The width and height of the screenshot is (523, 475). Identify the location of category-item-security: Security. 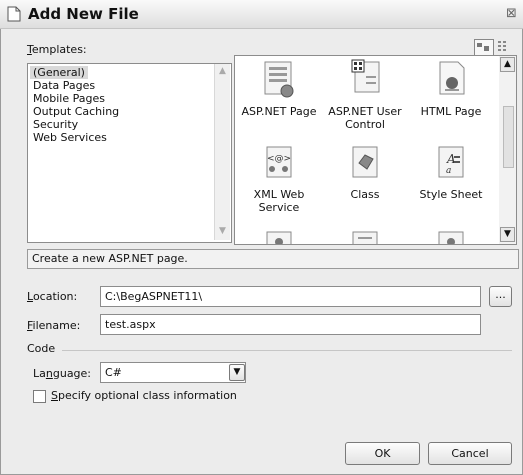
(55, 124).